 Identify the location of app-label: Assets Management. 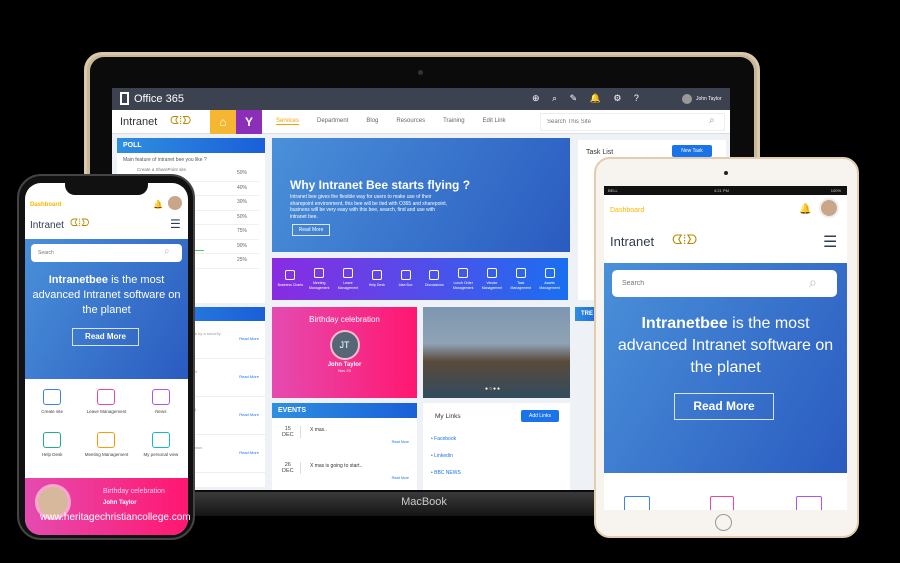
(549, 285).